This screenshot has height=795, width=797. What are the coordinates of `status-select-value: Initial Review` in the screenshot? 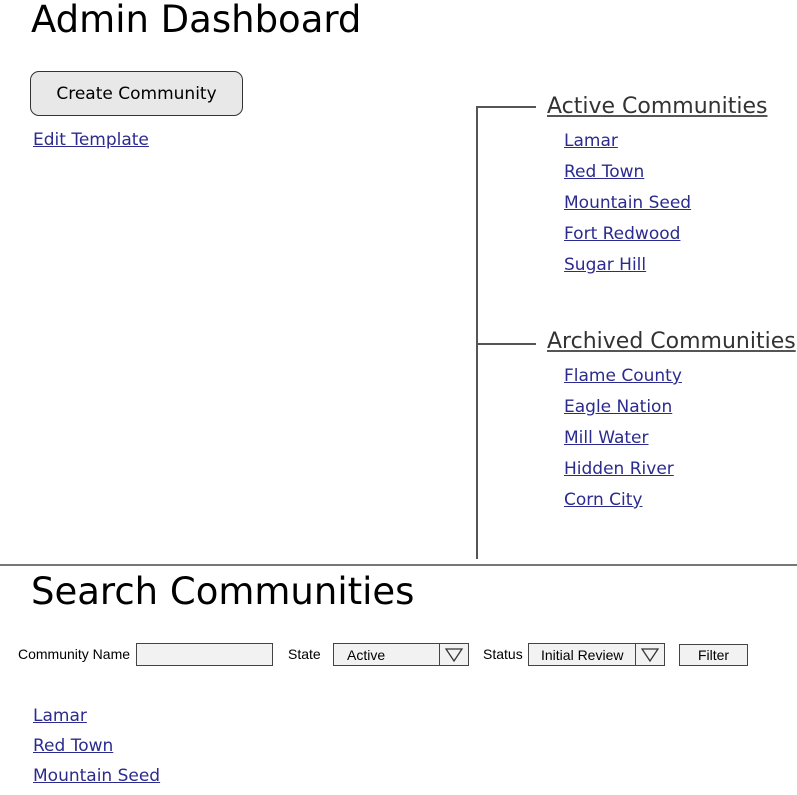 It's located at (582, 655).